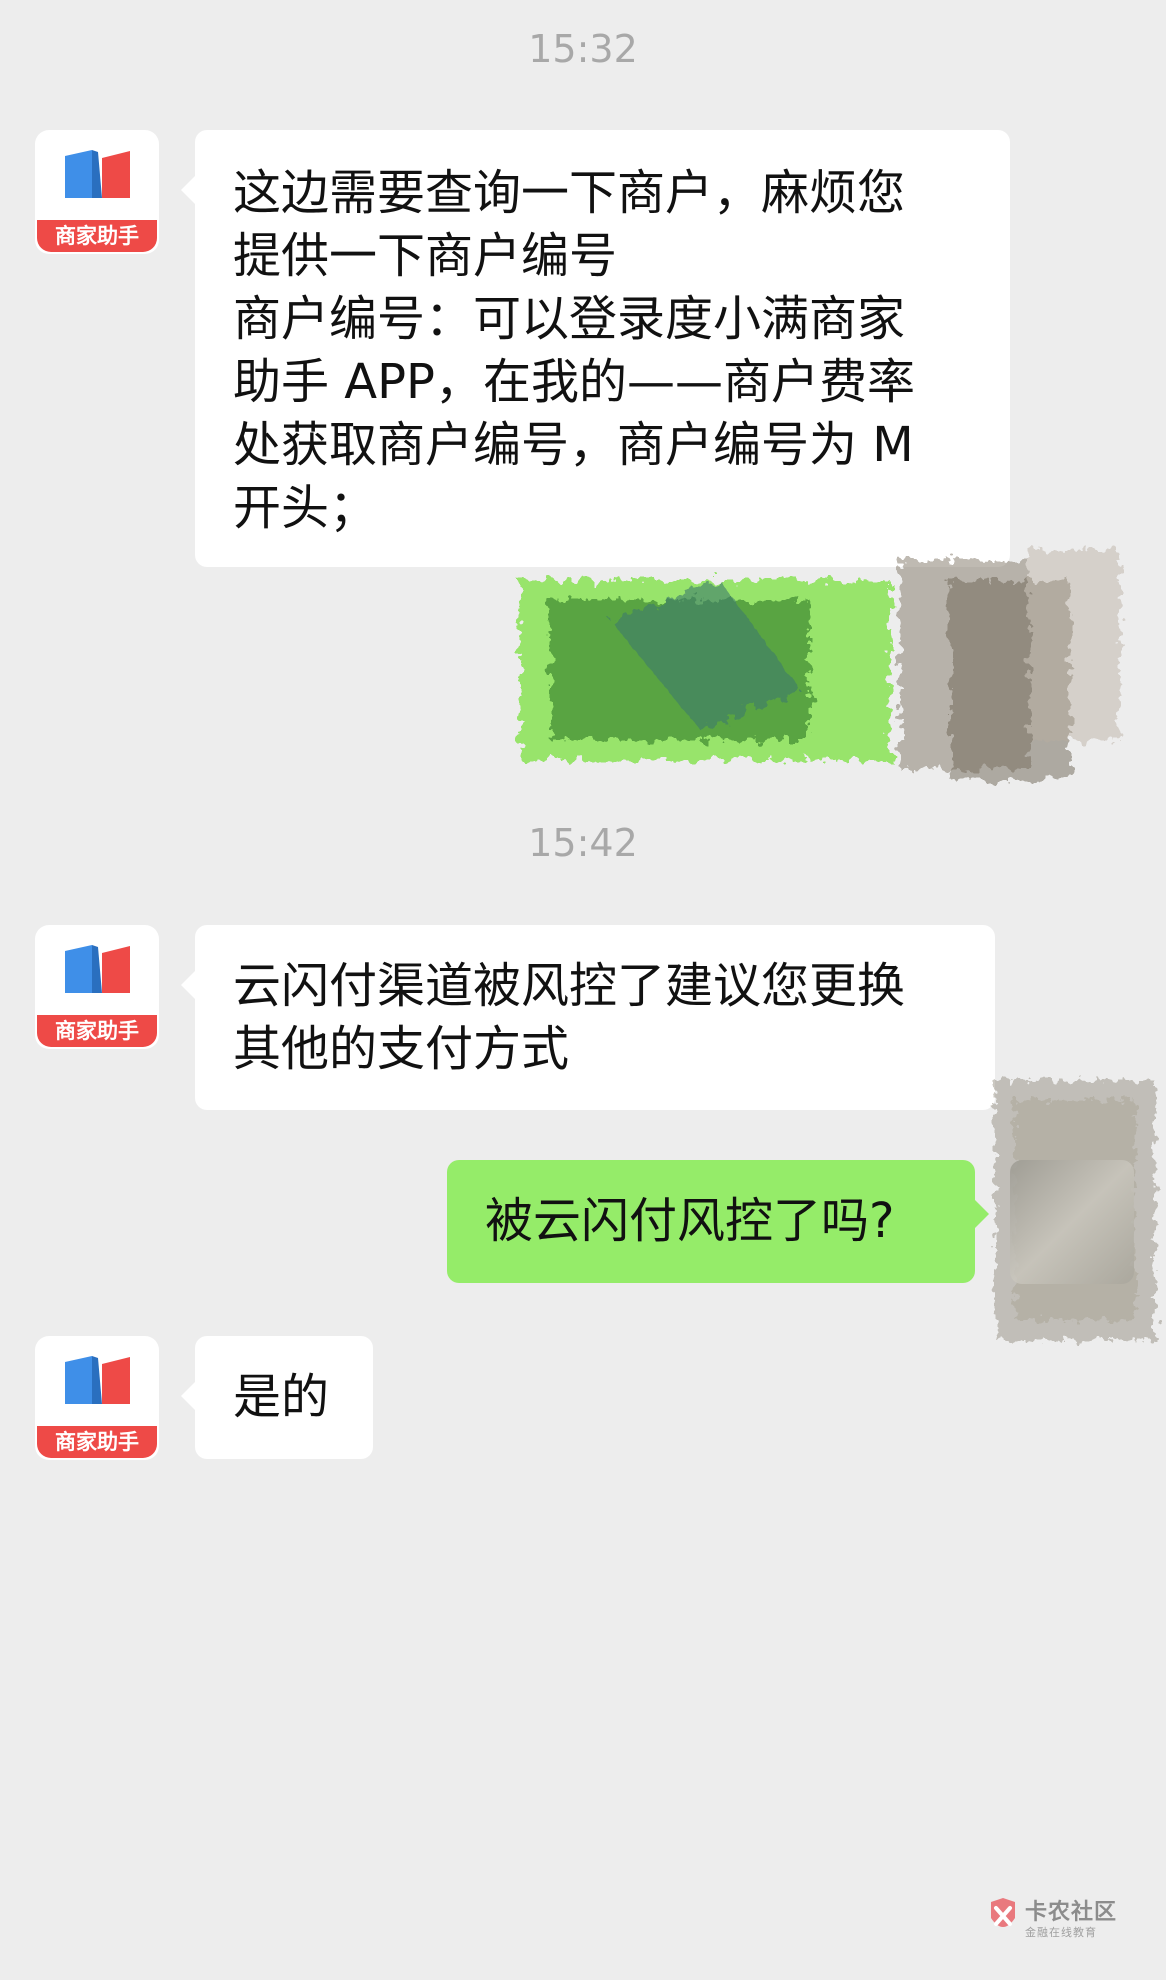 The height and width of the screenshot is (1980, 1166). What do you see at coordinates (588, 1017) in the screenshot?
I see `message-bubble-merchant: 云闪付渠道被风控了建议您更换 其他的支付方式` at bounding box center [588, 1017].